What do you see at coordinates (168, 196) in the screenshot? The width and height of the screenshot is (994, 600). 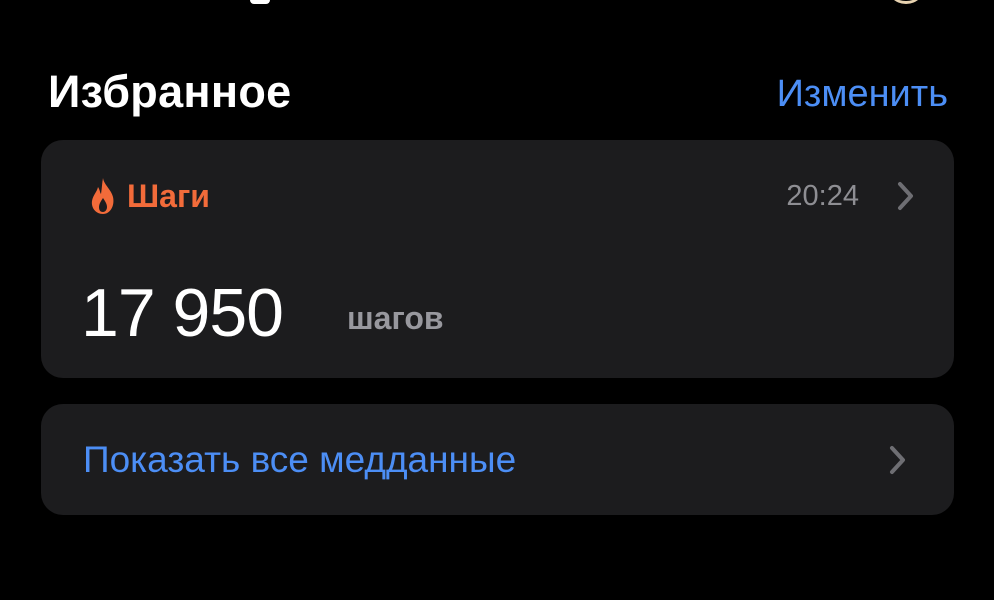 I see `steps-label: Шаги` at bounding box center [168, 196].